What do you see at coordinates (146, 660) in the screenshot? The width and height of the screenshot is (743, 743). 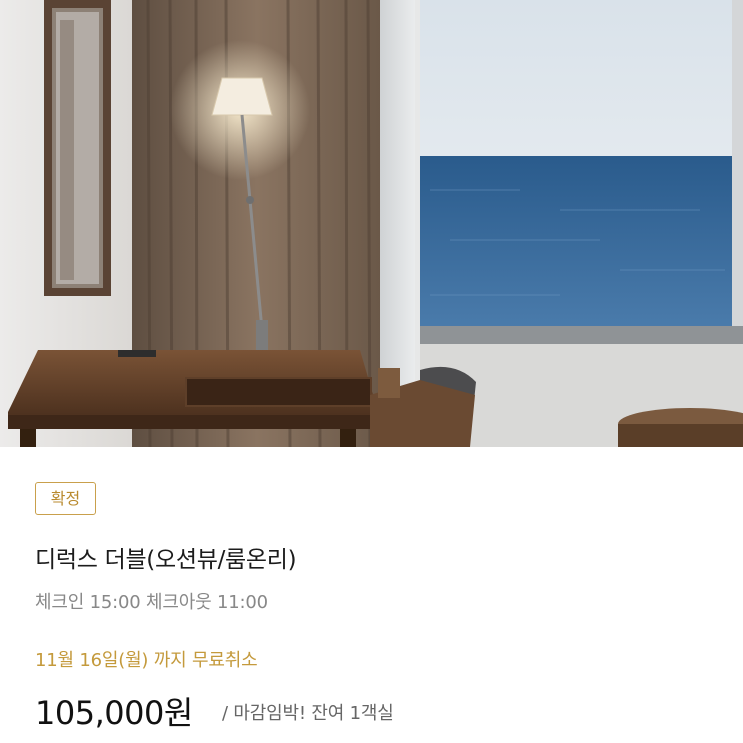 I see `free-cancellation-notice: 11월 16일(월) 까지 무료취소` at bounding box center [146, 660].